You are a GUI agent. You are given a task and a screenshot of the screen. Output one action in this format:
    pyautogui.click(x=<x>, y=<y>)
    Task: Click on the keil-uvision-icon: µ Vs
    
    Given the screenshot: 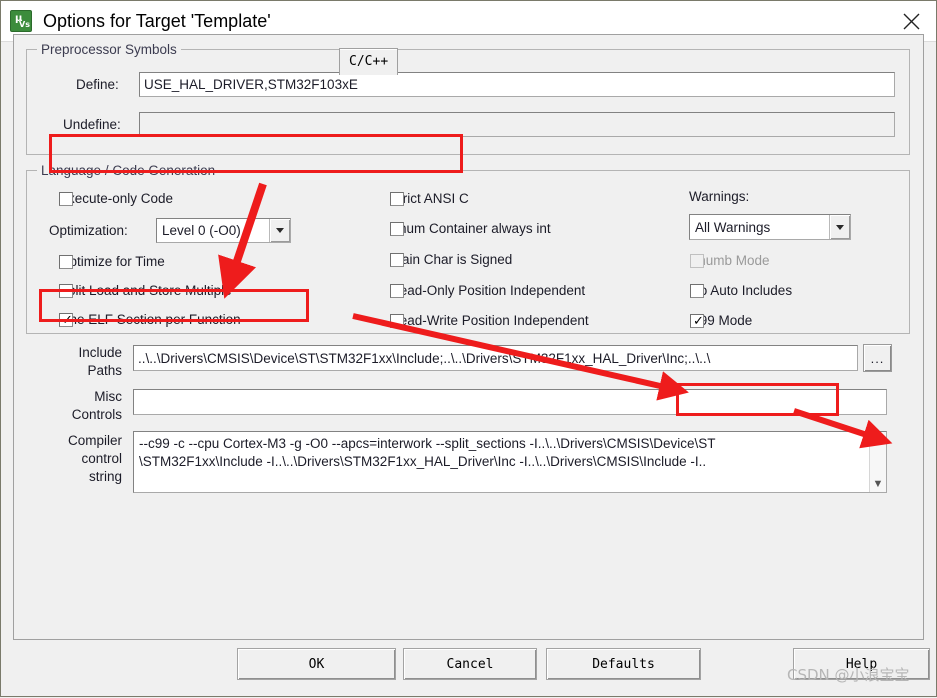 What is the action you would take?
    pyautogui.click(x=21, y=21)
    